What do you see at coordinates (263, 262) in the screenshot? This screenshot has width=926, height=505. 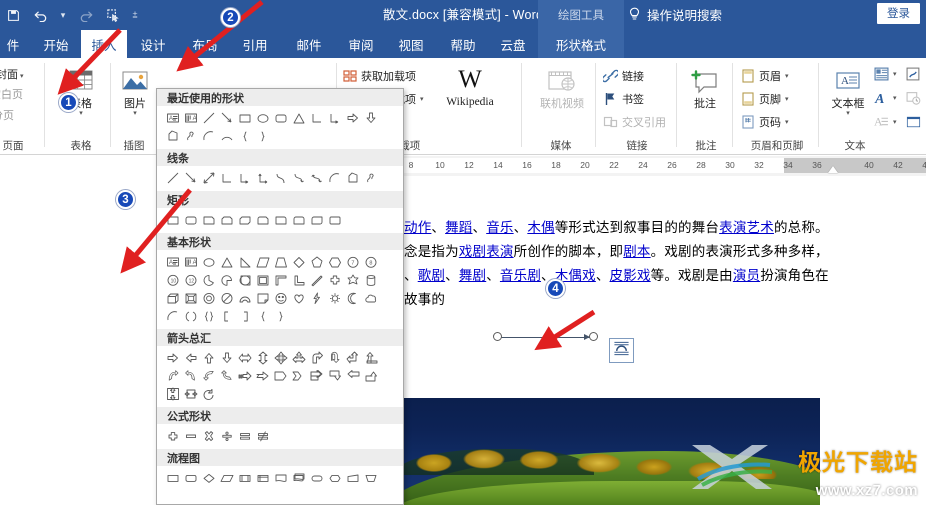 I see `parallelogram-shape-icon` at bounding box center [263, 262].